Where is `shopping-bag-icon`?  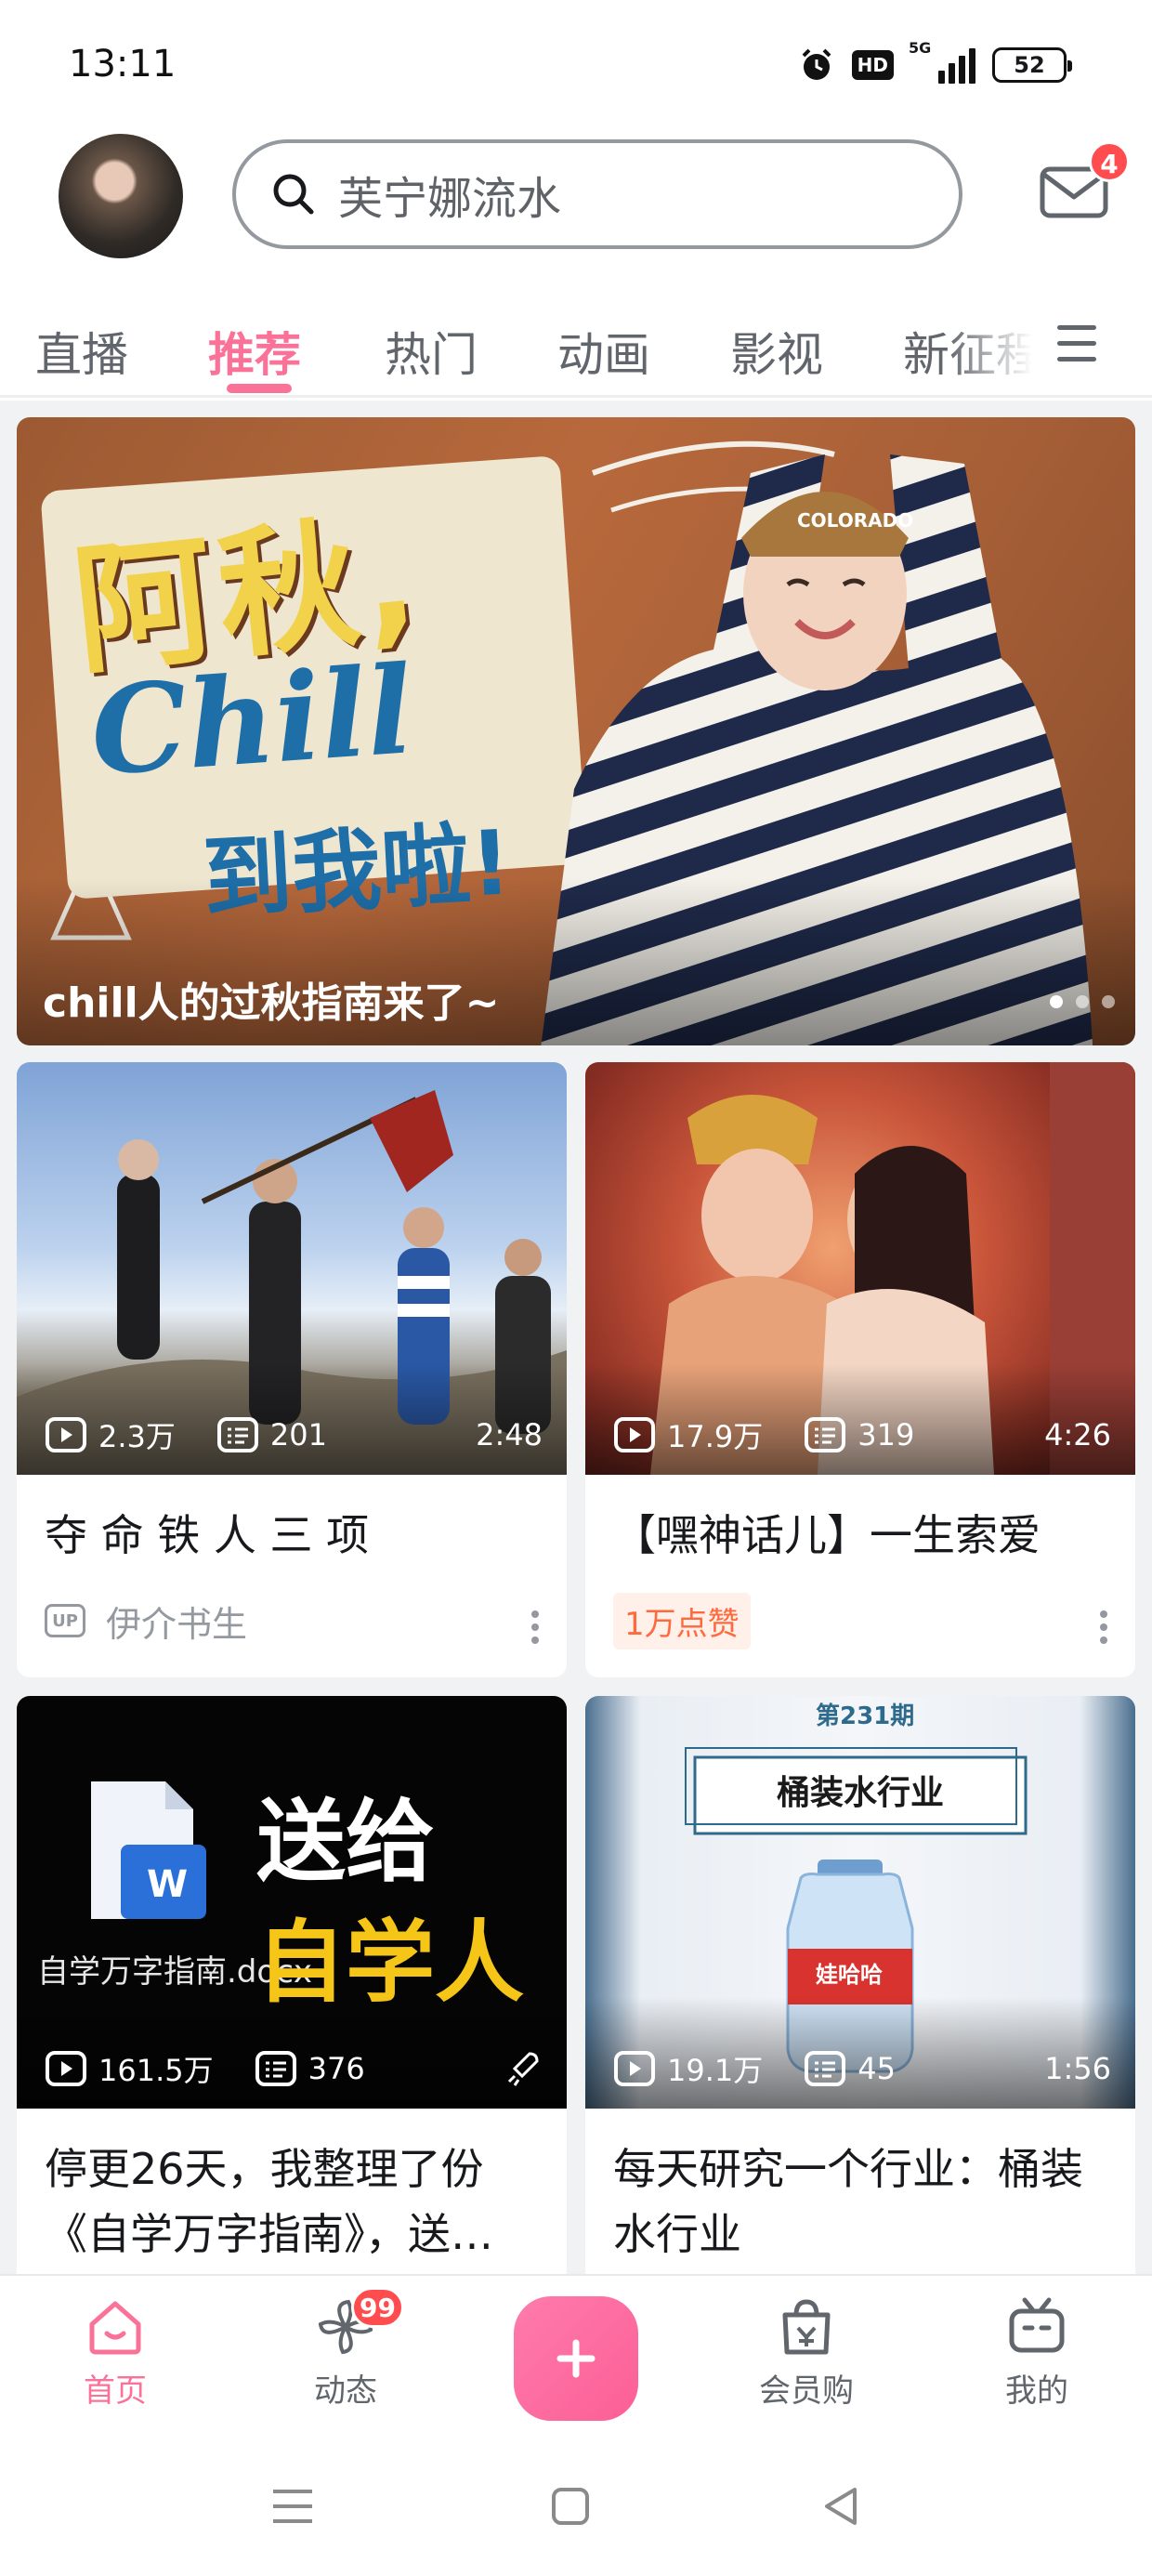
shopping-bag-icon is located at coordinates (806, 2327).